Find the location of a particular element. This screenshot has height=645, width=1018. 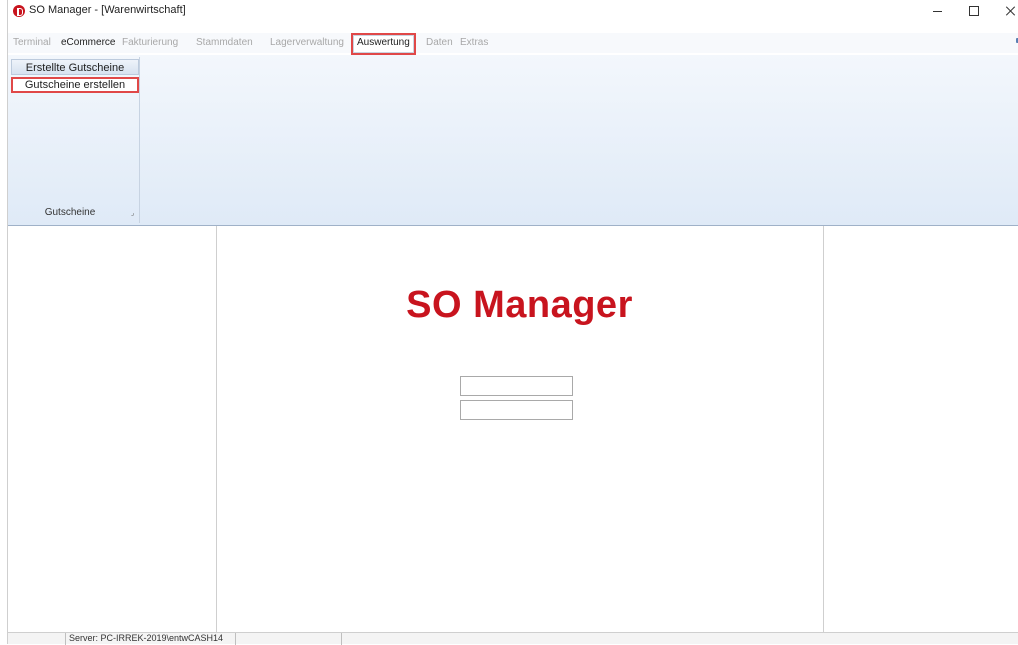

minimize-button is located at coordinates (937, 11).